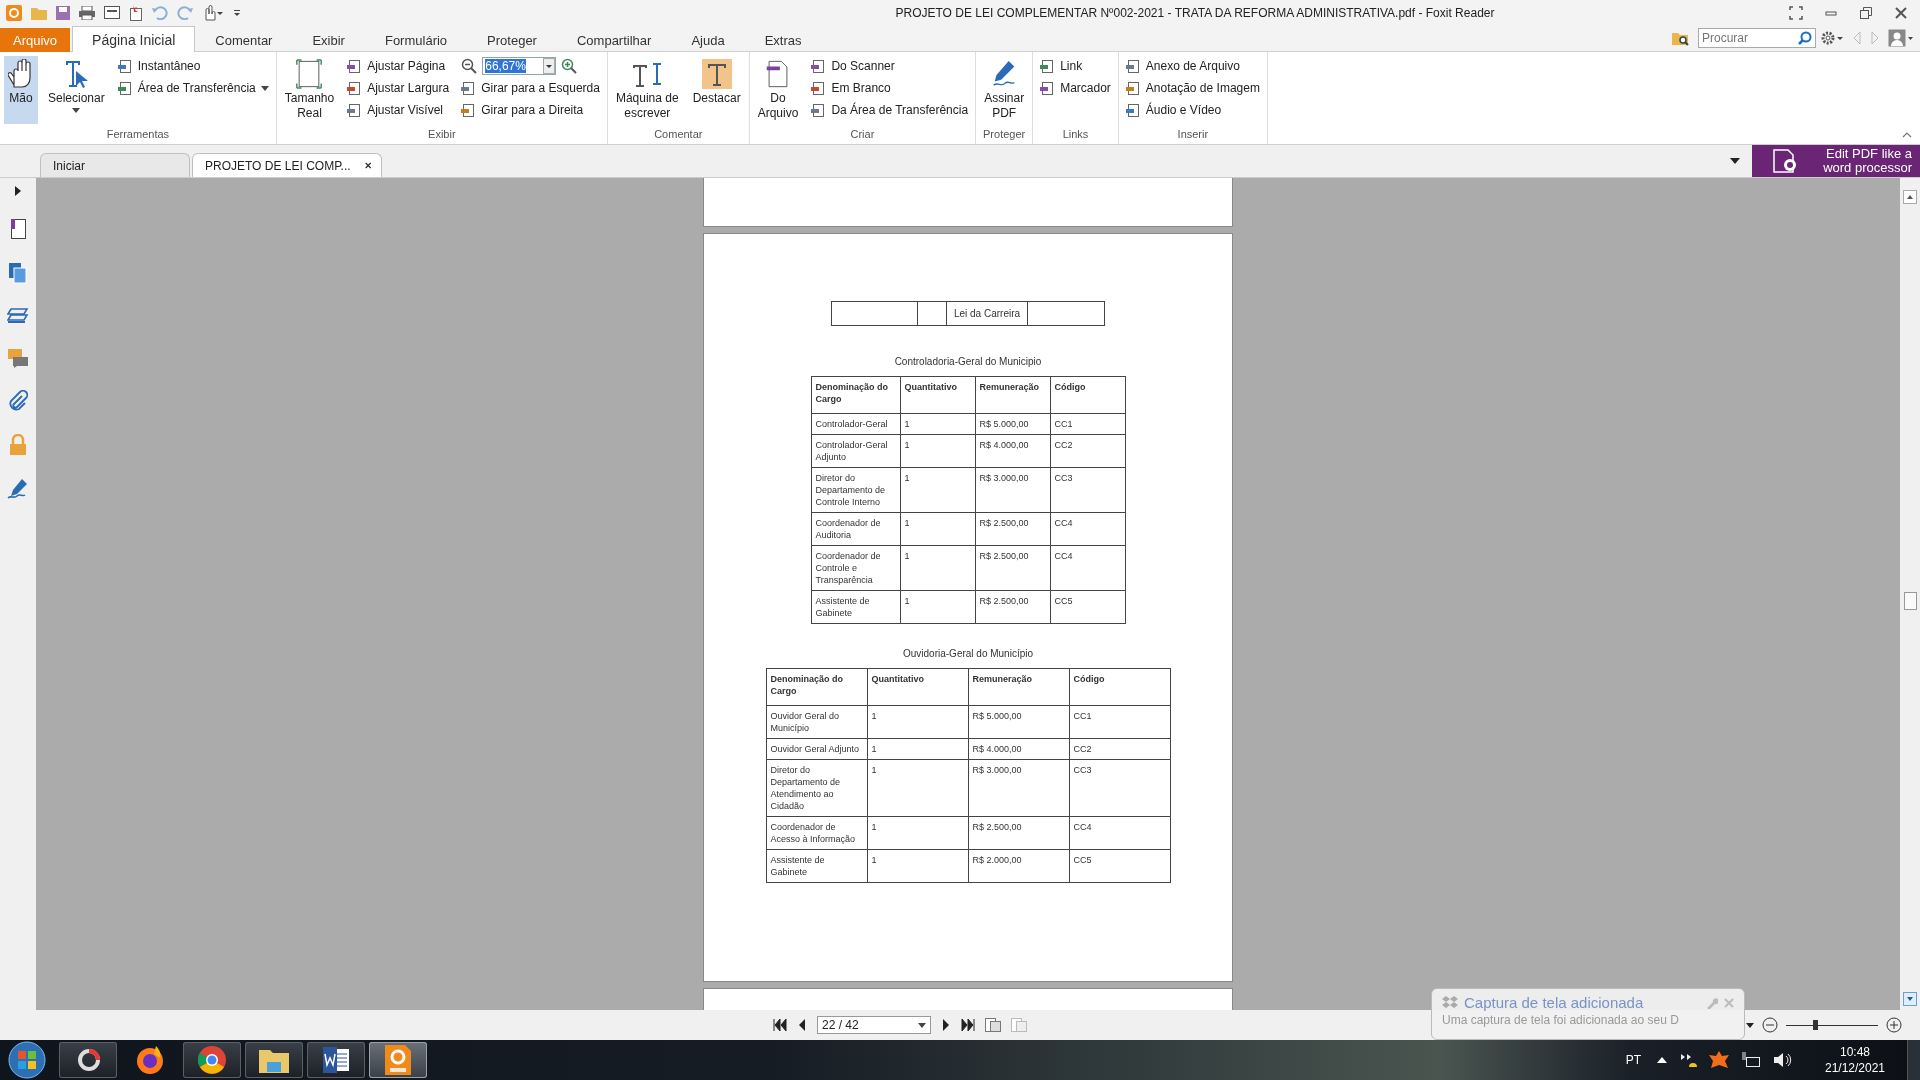 This screenshot has width=1920, height=1080. What do you see at coordinates (1750, 1025) in the screenshot?
I see `zoom-caret-icon` at bounding box center [1750, 1025].